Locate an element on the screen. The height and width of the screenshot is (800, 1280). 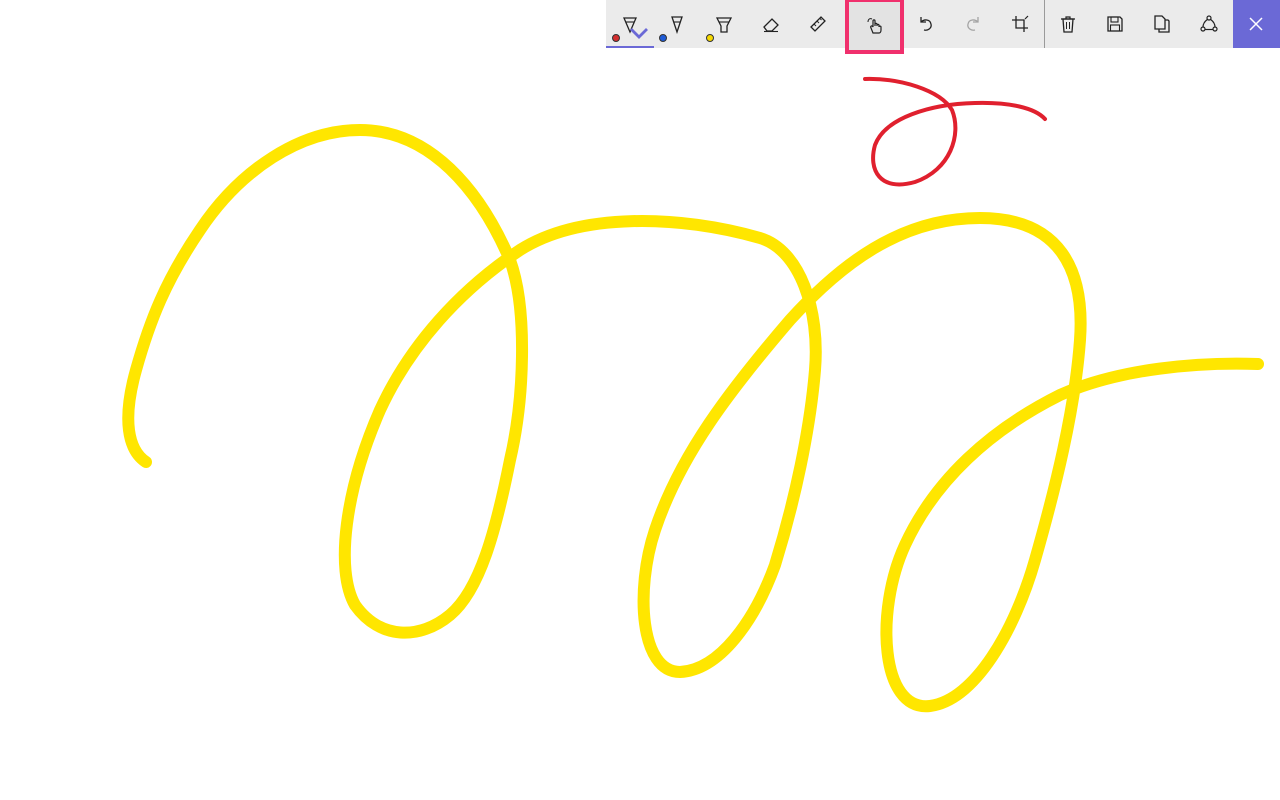
redo-button is located at coordinates (972, 24).